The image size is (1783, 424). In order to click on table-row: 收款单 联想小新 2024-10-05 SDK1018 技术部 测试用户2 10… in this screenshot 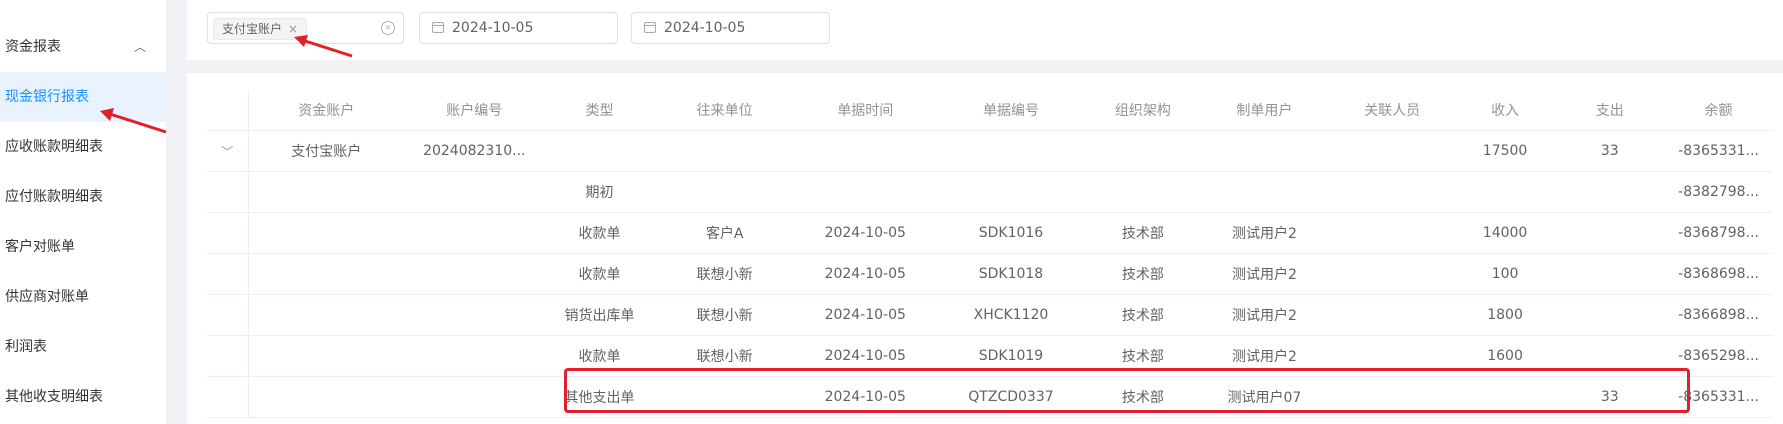, I will do `click(990, 274)`.